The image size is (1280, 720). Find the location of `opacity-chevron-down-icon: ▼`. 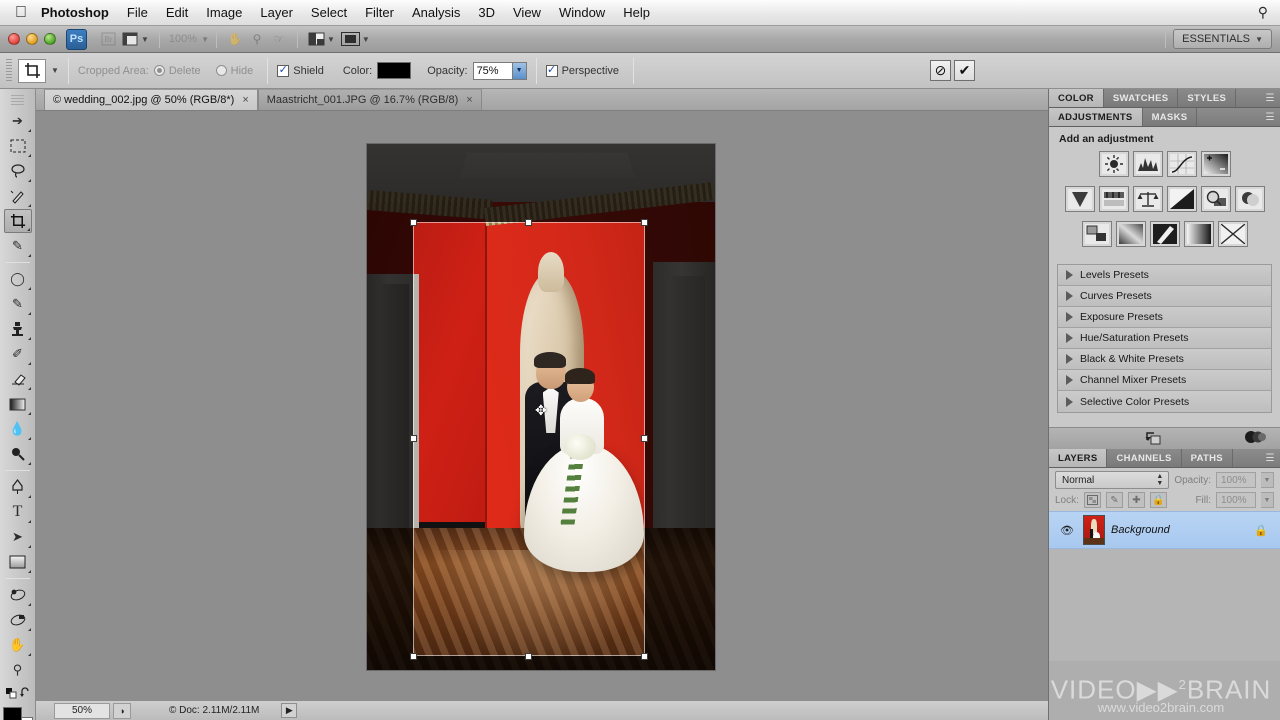

opacity-chevron-down-icon: ▼ is located at coordinates (1267, 480).